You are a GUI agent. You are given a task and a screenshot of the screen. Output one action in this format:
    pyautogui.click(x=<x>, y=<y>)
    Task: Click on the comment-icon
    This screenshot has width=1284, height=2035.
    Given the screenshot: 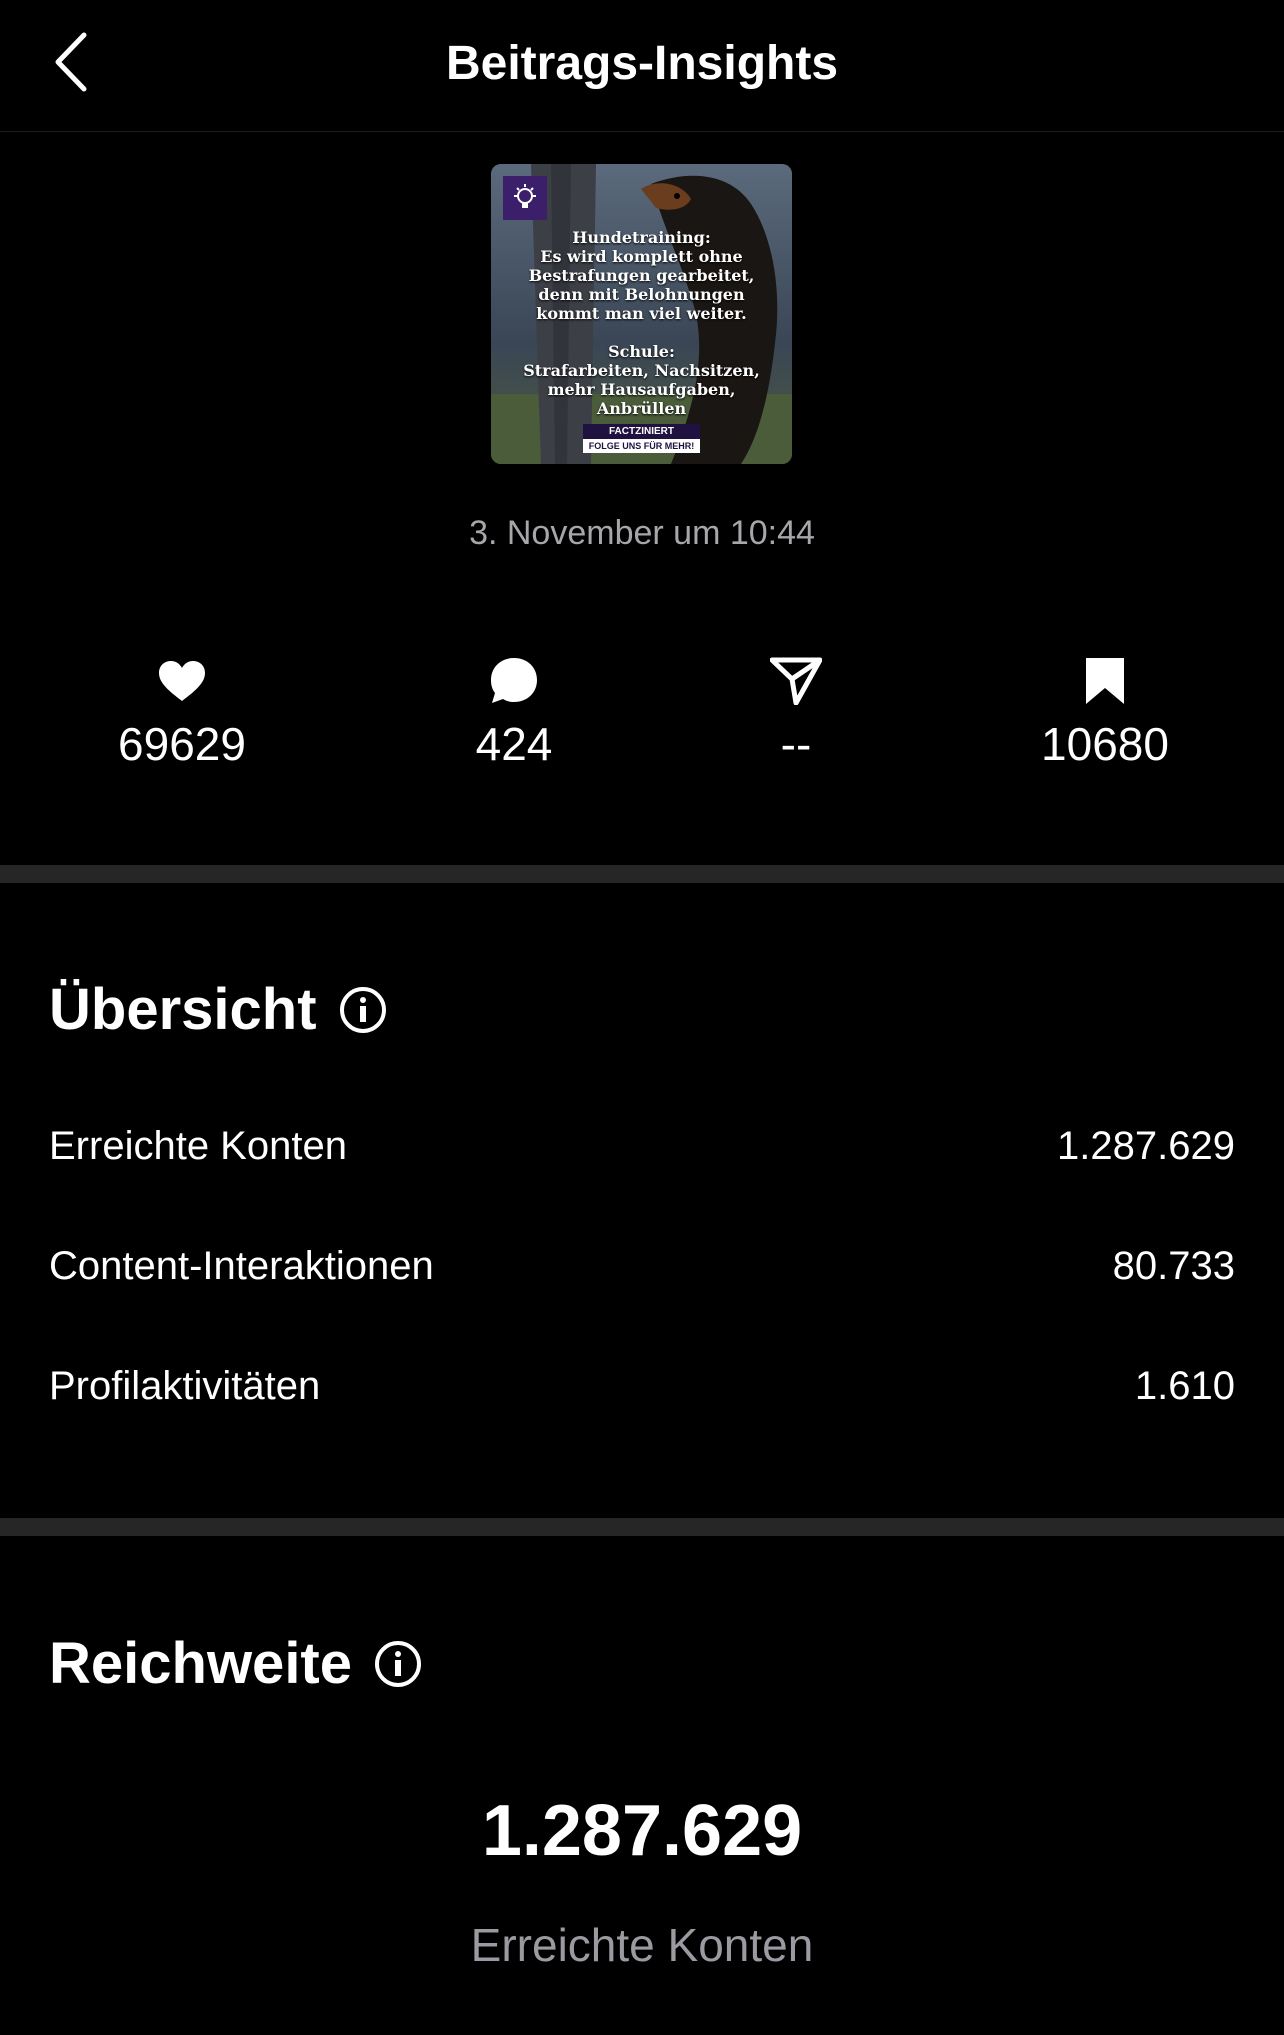 What is the action you would take?
    pyautogui.click(x=514, y=680)
    